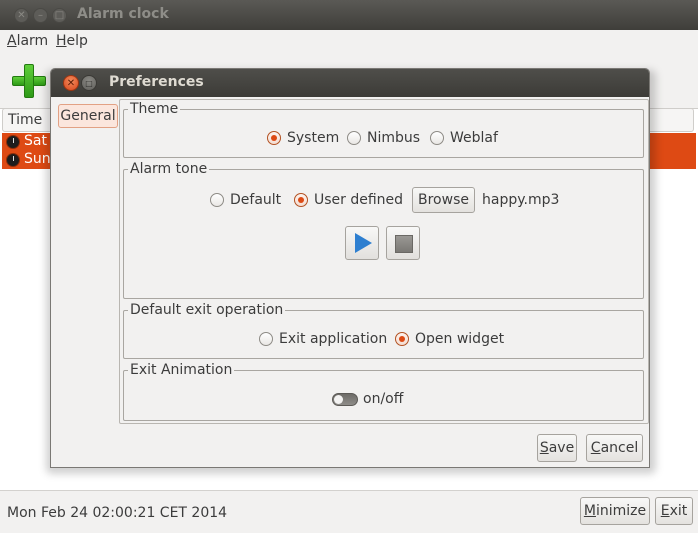  I want to click on exit-mnemonic: E, so click(665, 511).